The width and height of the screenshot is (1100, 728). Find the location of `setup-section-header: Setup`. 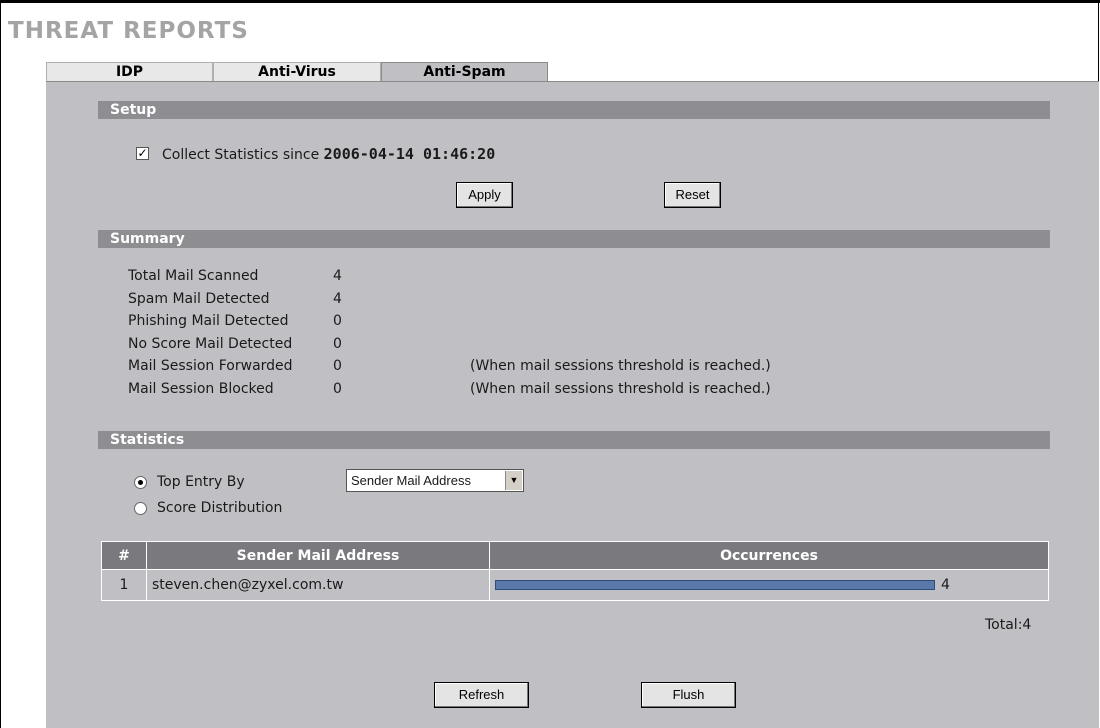

setup-section-header: Setup is located at coordinates (574, 110).